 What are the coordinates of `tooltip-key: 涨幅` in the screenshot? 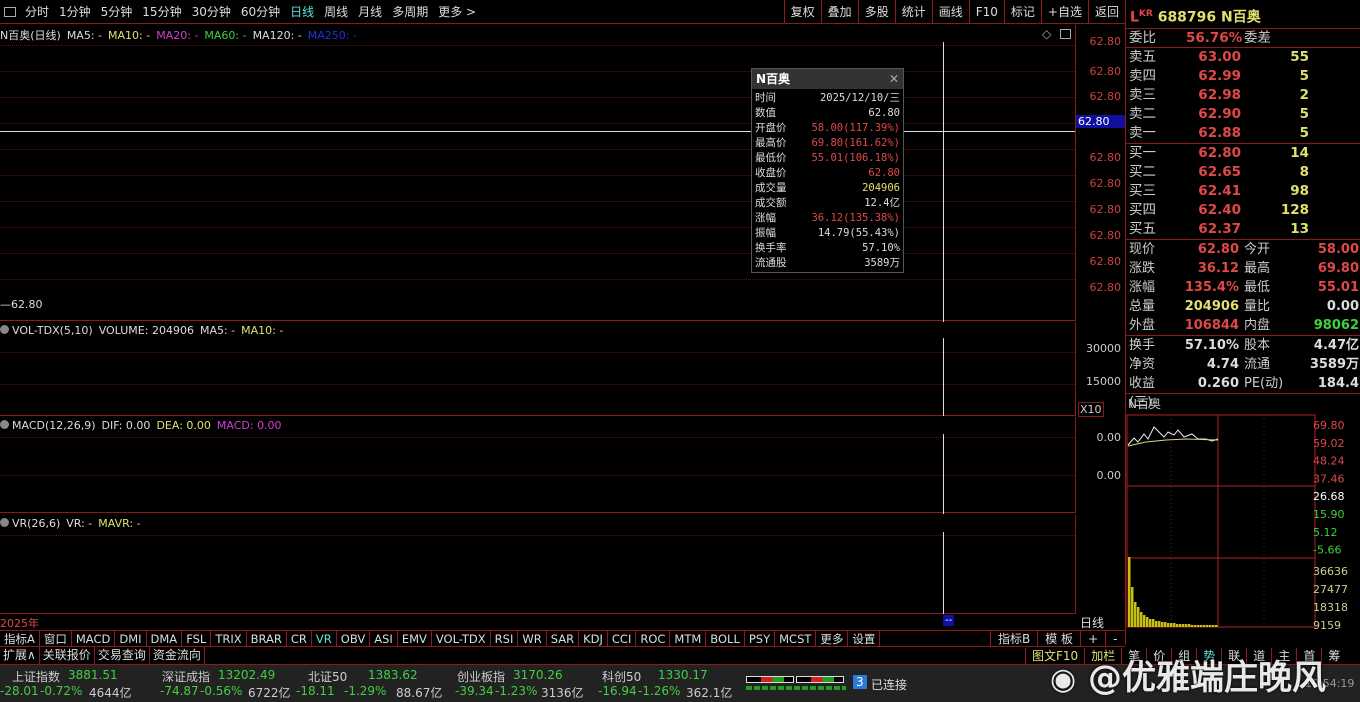 It's located at (765, 218).